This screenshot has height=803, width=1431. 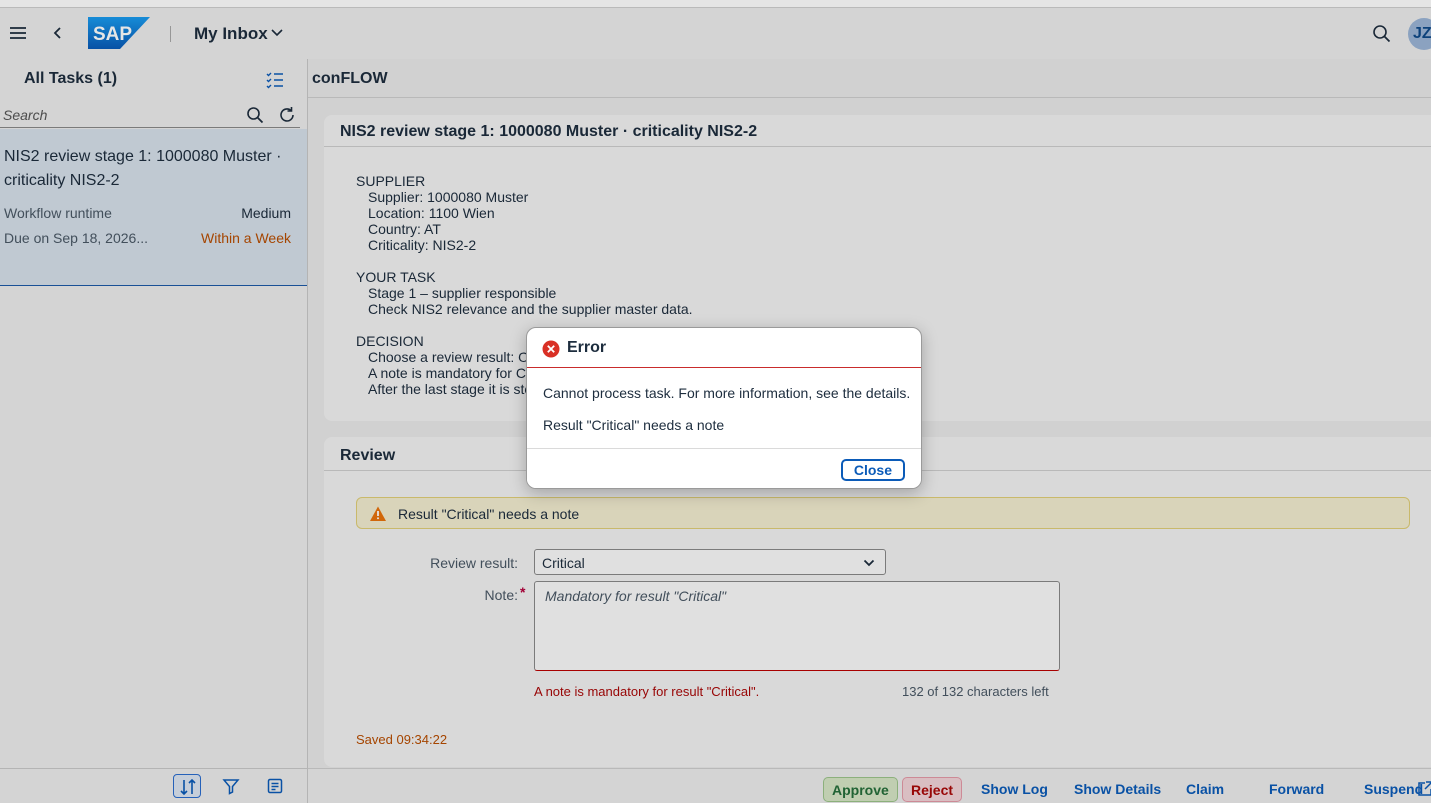 I want to click on dialog-header: Error, so click(x=724, y=348).